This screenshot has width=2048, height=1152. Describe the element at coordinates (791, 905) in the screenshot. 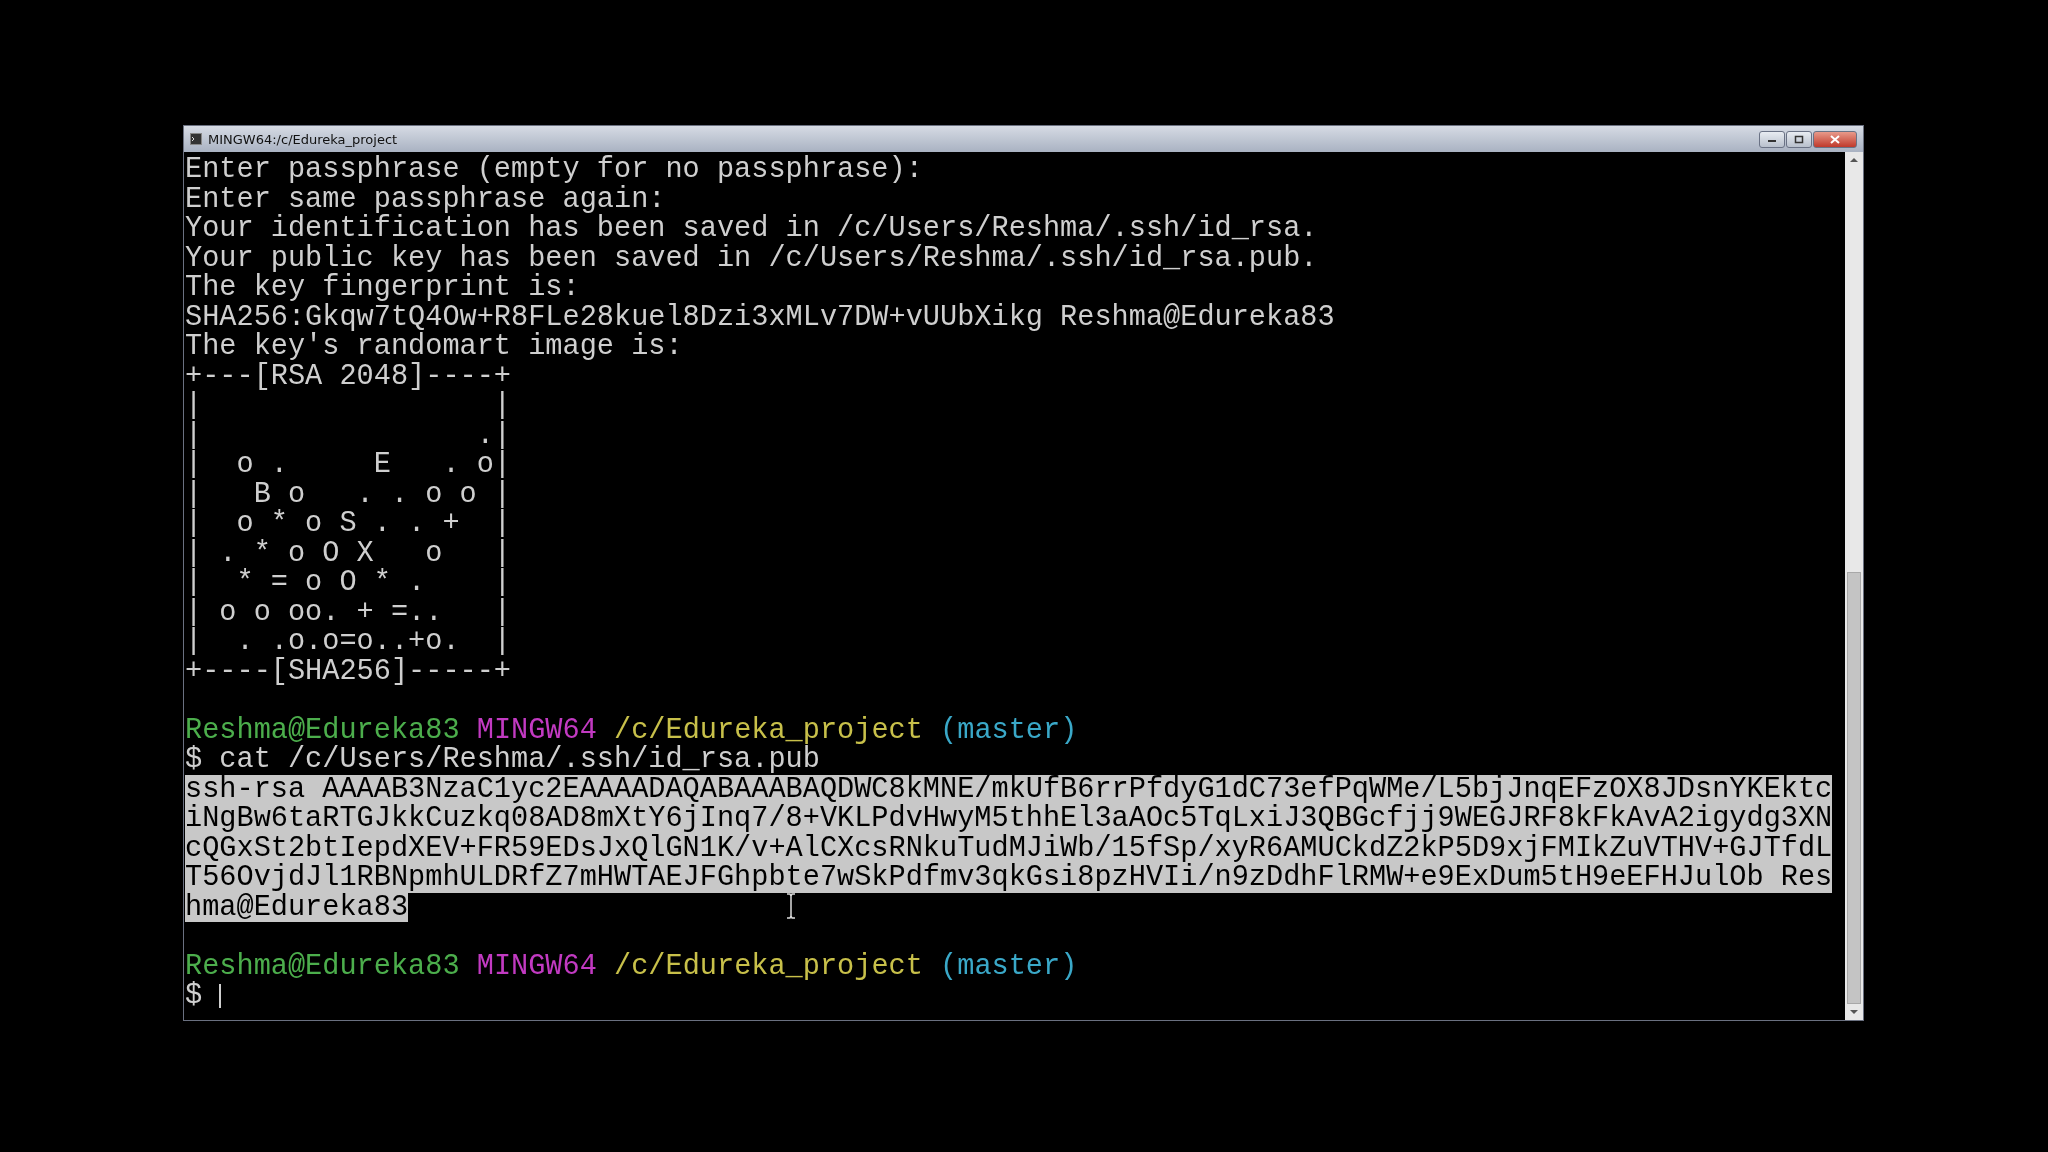

I see `text-cursor-icon` at that location.